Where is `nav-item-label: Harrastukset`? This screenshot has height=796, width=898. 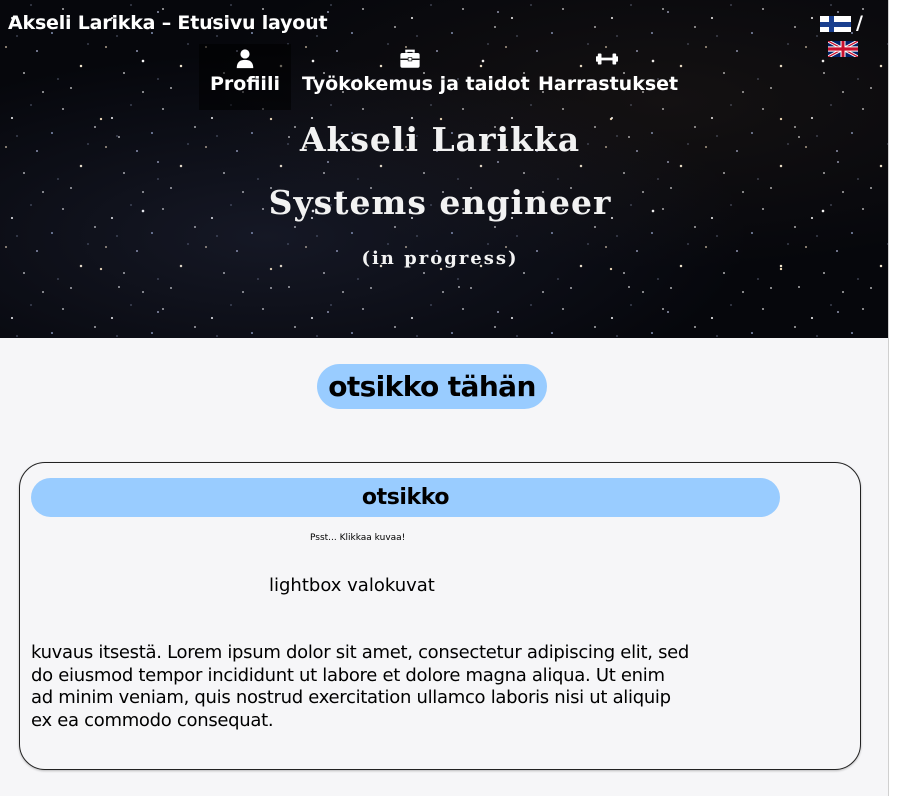 nav-item-label: Harrastukset is located at coordinates (608, 84).